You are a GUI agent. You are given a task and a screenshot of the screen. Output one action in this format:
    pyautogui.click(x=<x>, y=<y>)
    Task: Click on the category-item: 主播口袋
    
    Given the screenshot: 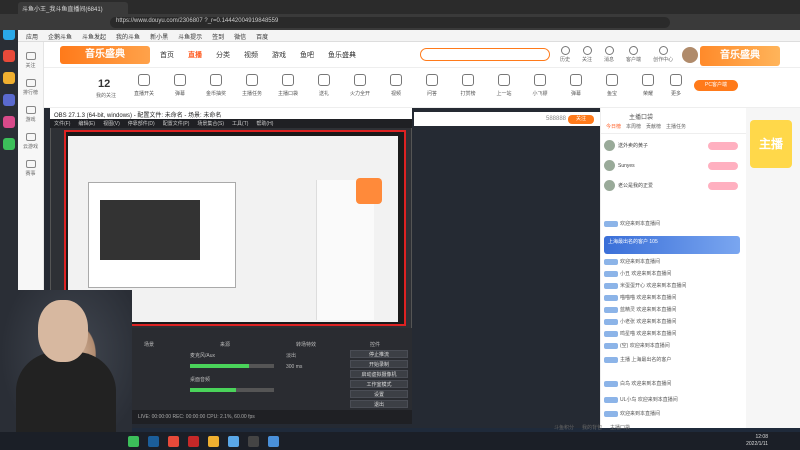 What is the action you would take?
    pyautogui.click(x=288, y=85)
    